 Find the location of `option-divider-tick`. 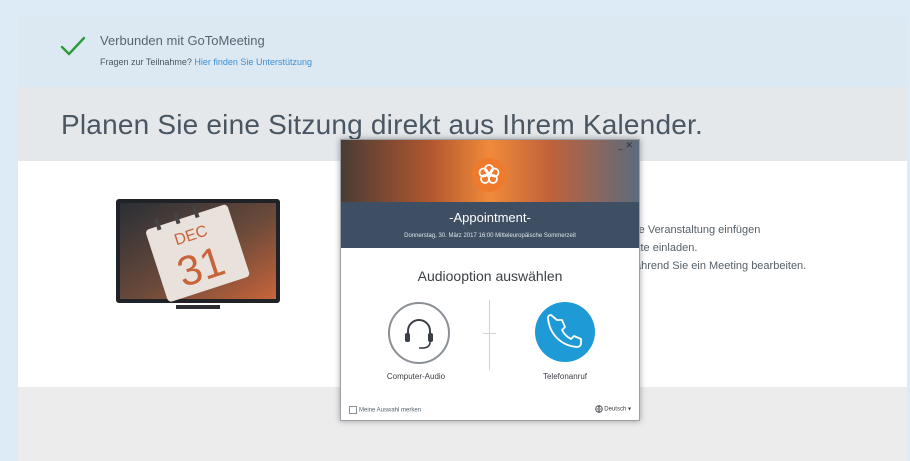

option-divider-tick is located at coordinates (489, 333).